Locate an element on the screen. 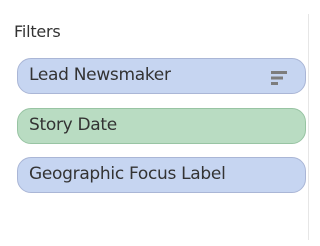 The image size is (320, 246). filter-pill-geographic-focus-label: Geographic Focus Label is located at coordinates (161, 175).